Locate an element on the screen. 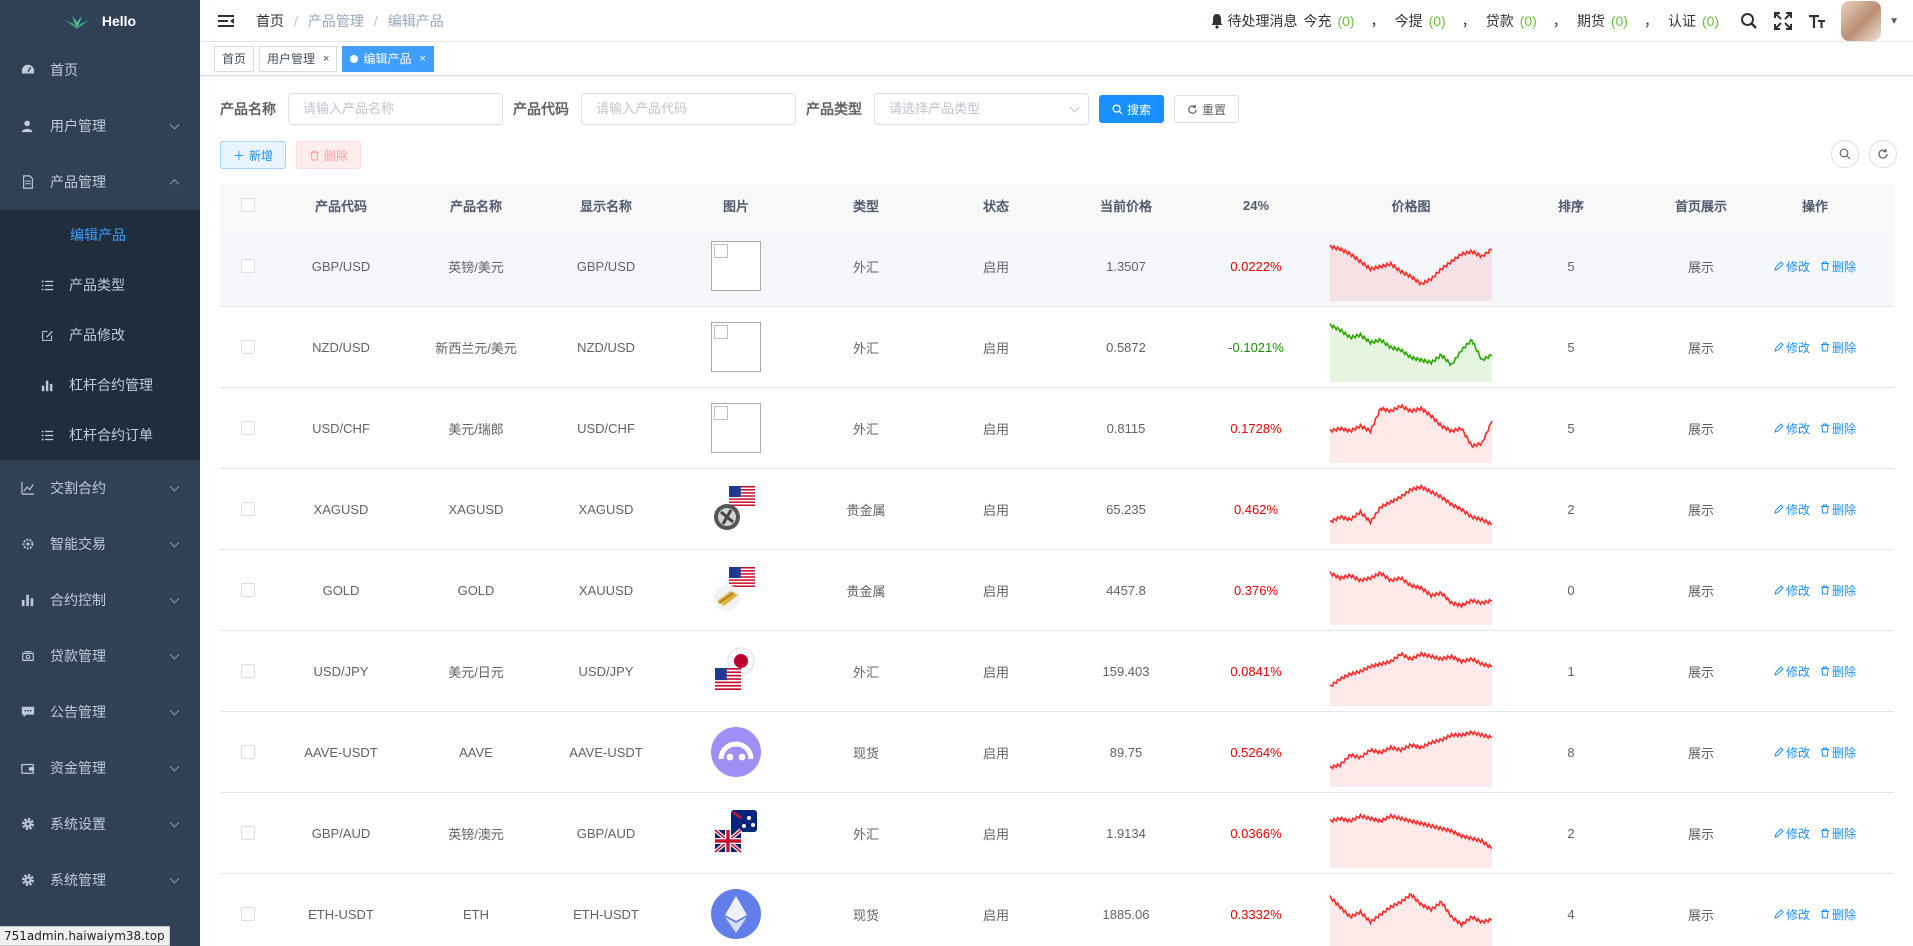 This screenshot has height=946, width=1913. counter-auth-value: (0) is located at coordinates (1710, 21).